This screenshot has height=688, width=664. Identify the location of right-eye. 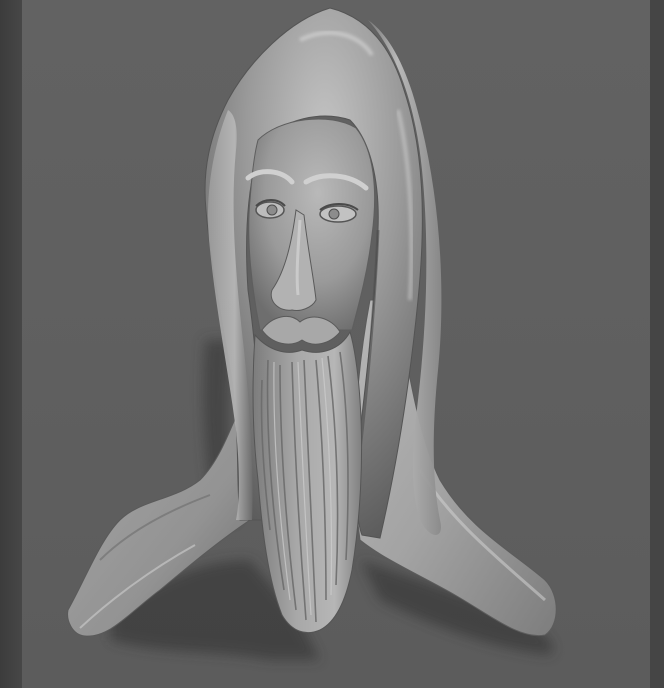
(339, 213).